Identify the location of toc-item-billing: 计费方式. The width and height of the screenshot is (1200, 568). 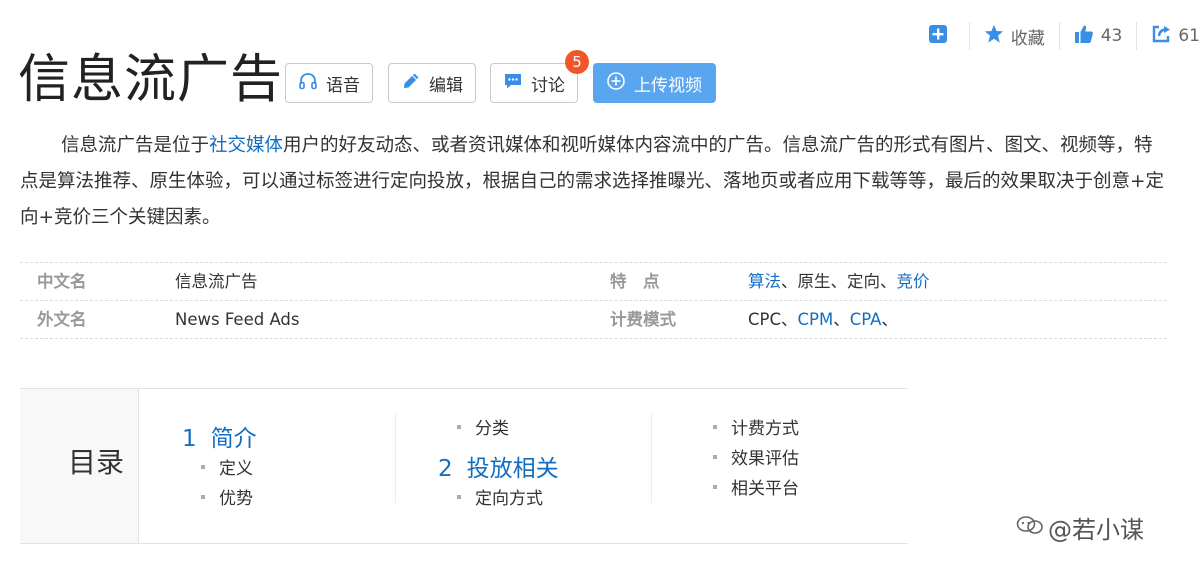
(756, 426).